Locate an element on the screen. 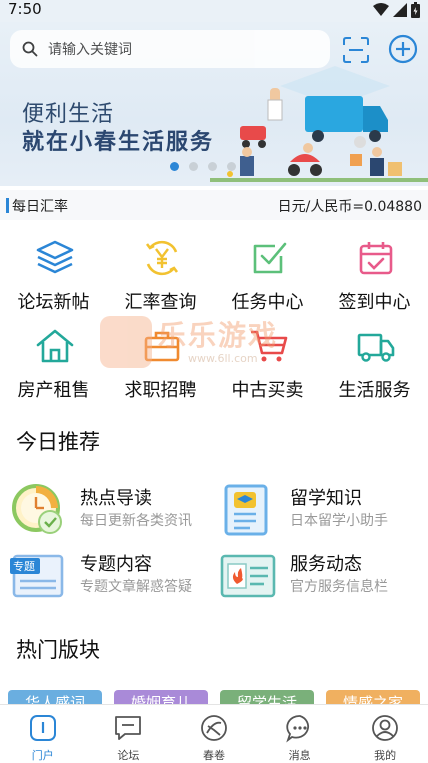 Image resolution: width=428 pixels, height=763 pixels. grid-item-label: 论坛新帖 is located at coordinates (53, 302).